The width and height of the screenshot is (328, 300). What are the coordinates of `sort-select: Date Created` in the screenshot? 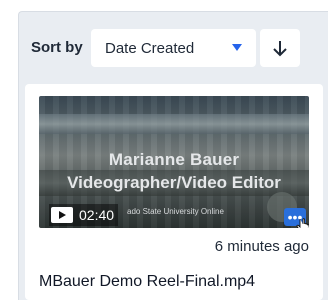 It's located at (173, 48).